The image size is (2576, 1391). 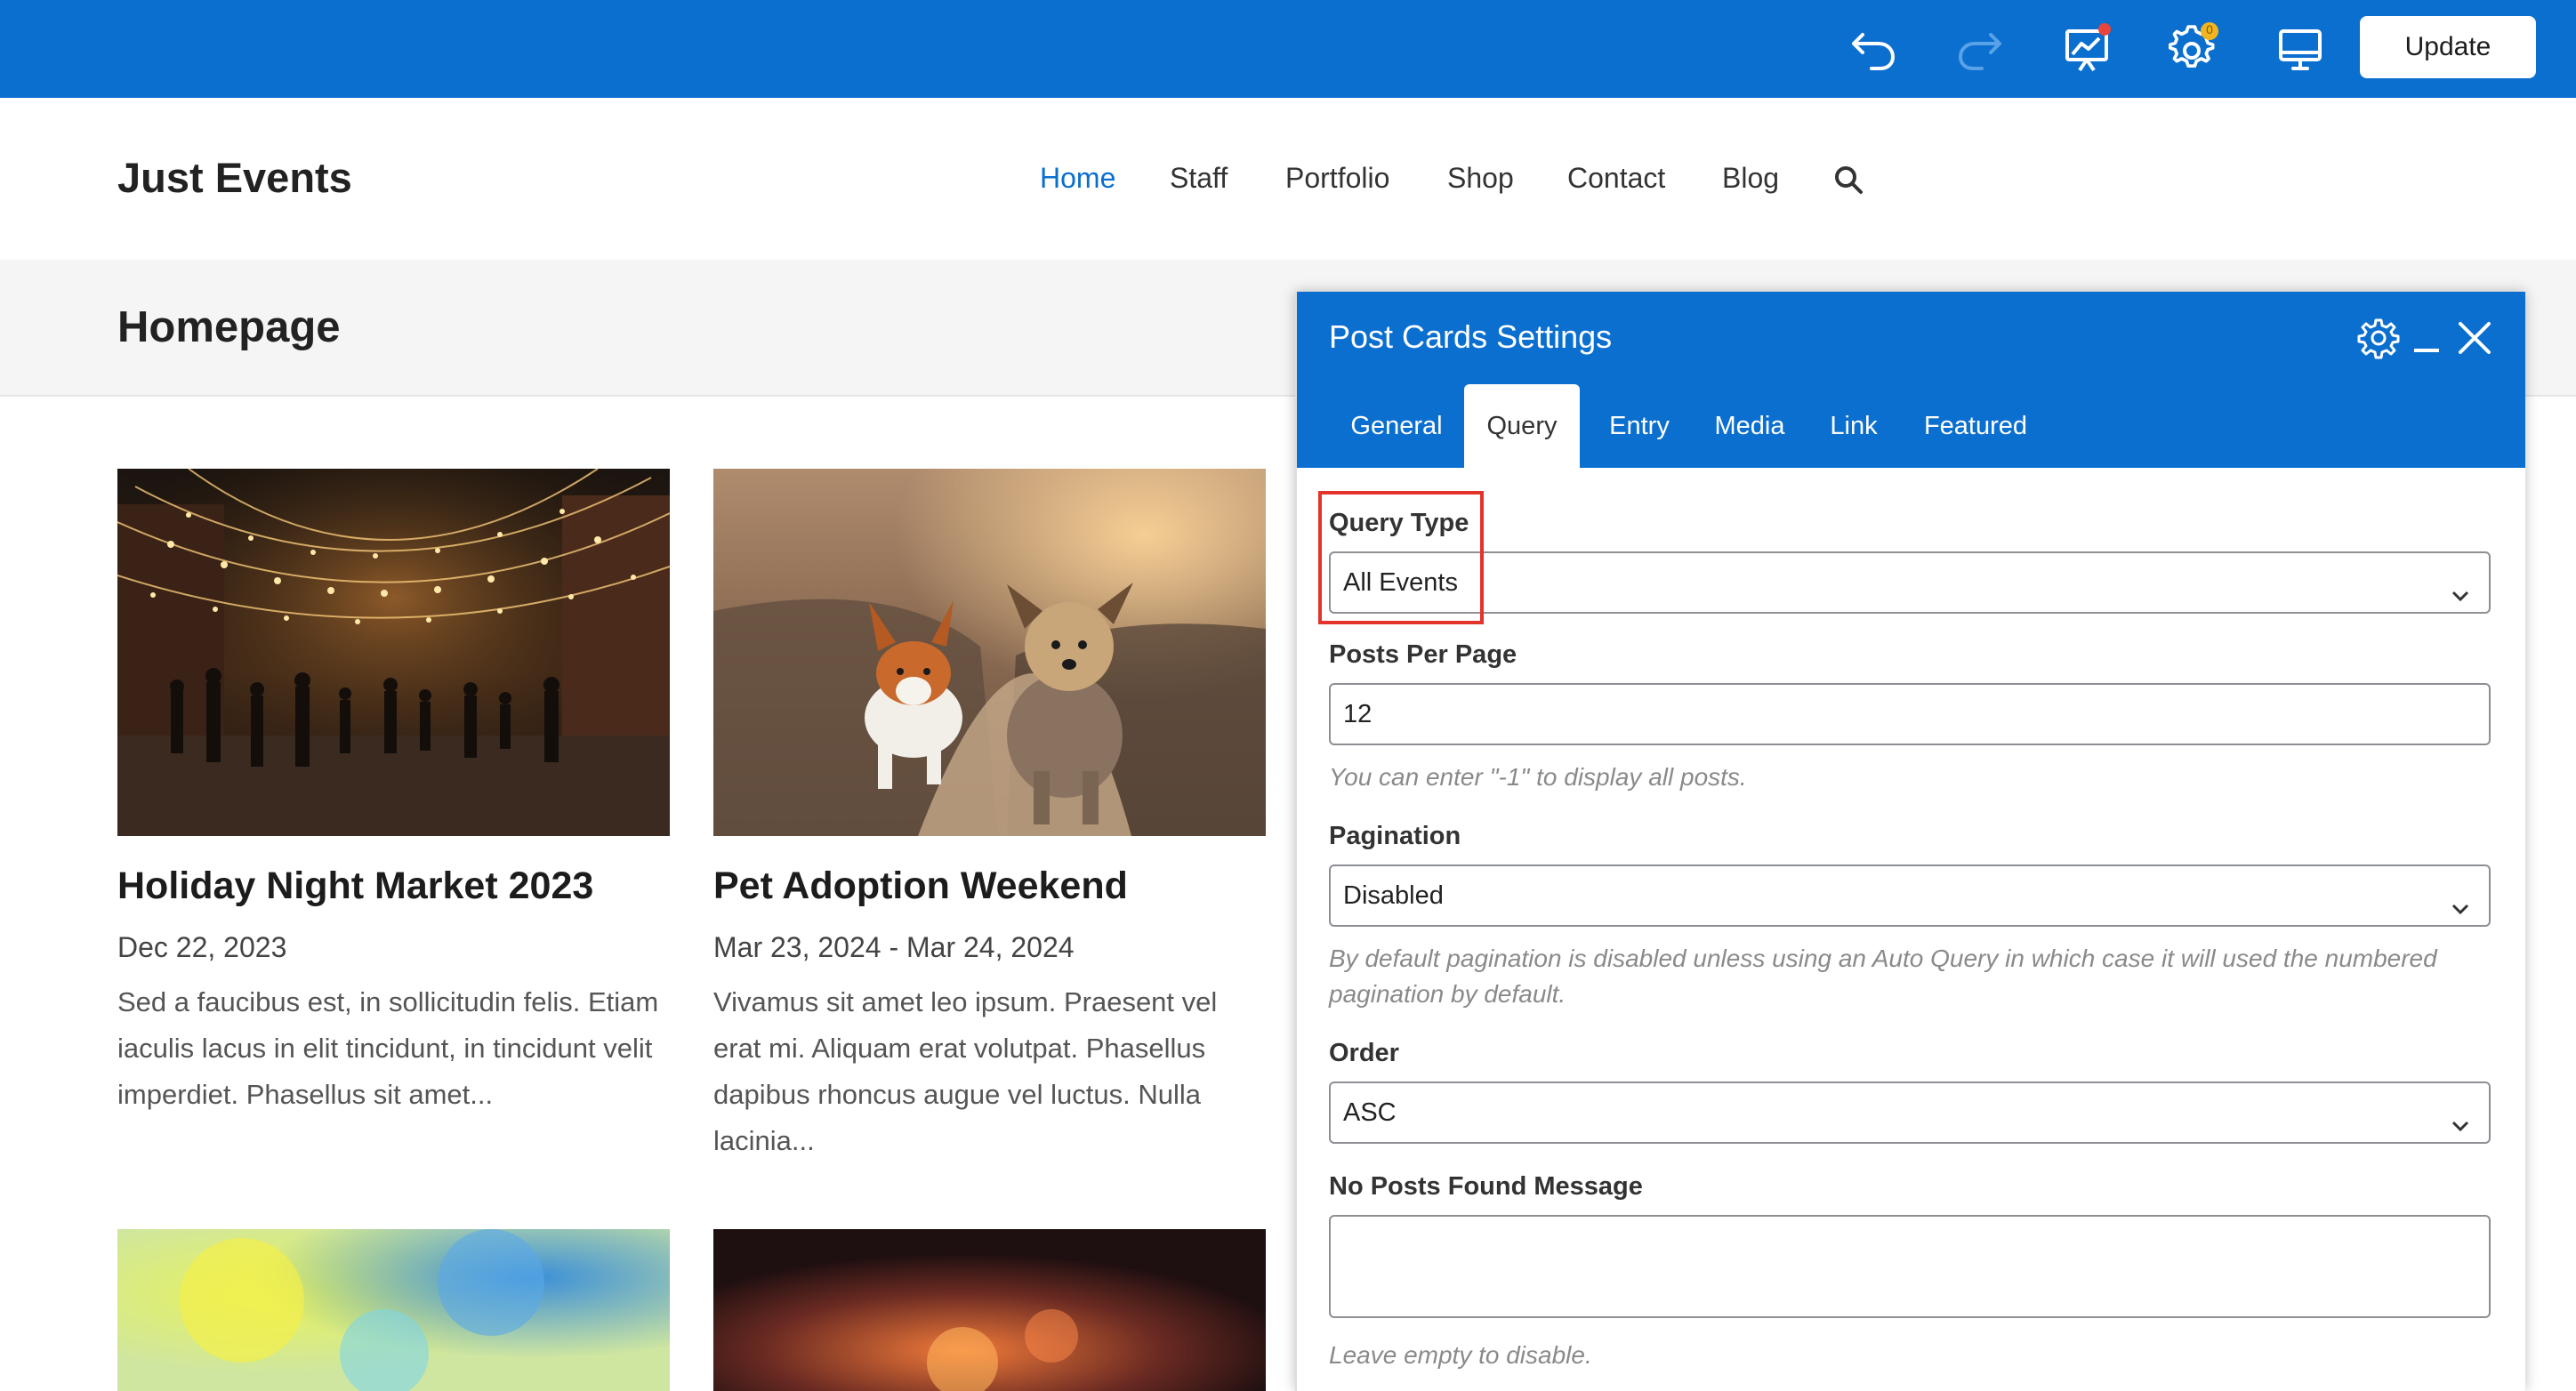 I want to click on card-image-night-market, so click(x=393, y=652).